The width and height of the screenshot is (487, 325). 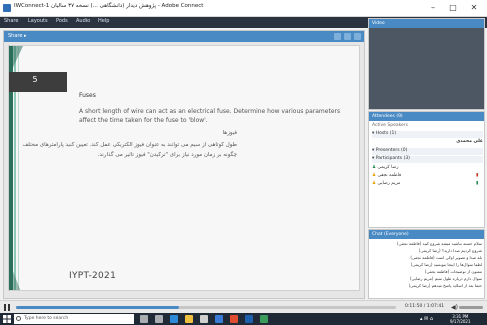 I want to click on share-pod-header: Share ▸, so click(x=184, y=36).